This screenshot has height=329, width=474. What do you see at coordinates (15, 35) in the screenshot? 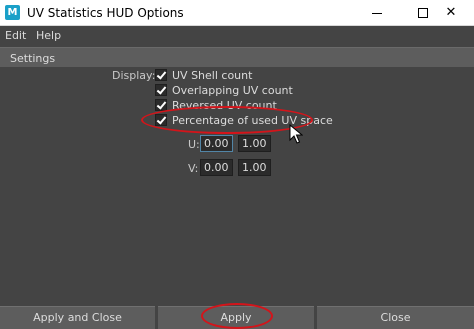
I see `menu-edit: Edit` at bounding box center [15, 35].